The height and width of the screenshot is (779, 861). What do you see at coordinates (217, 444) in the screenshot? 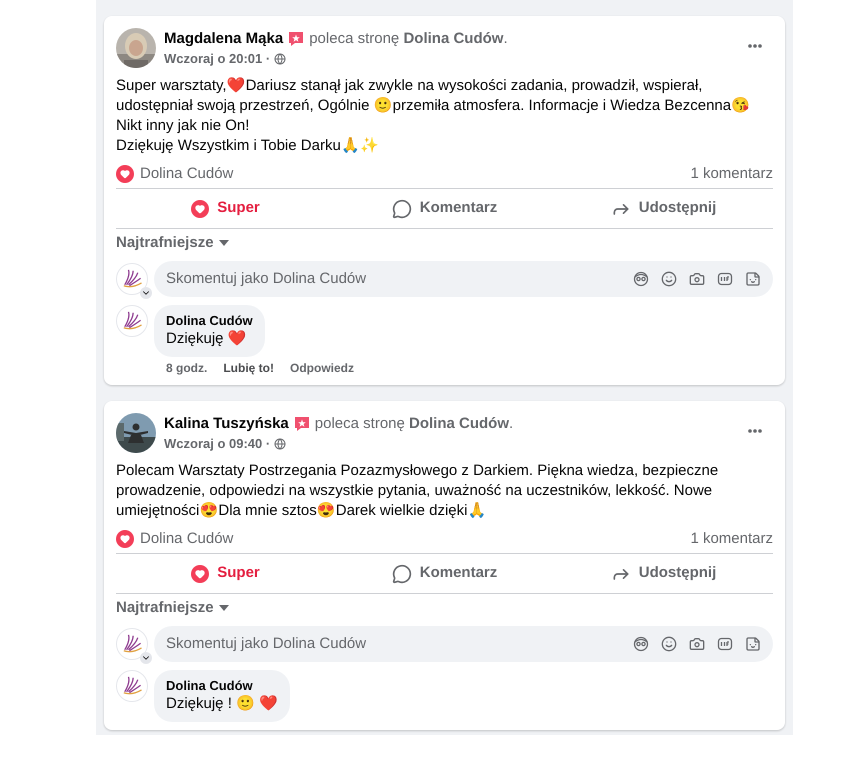
I see `post-time: Wczoraj o 09:40 ·` at bounding box center [217, 444].